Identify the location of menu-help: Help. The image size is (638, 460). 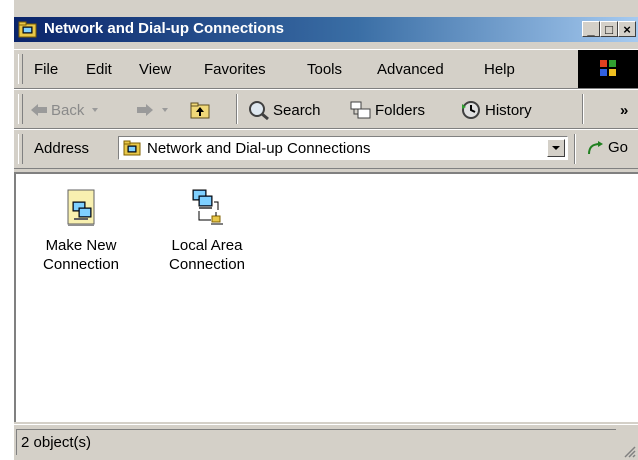
(499, 69).